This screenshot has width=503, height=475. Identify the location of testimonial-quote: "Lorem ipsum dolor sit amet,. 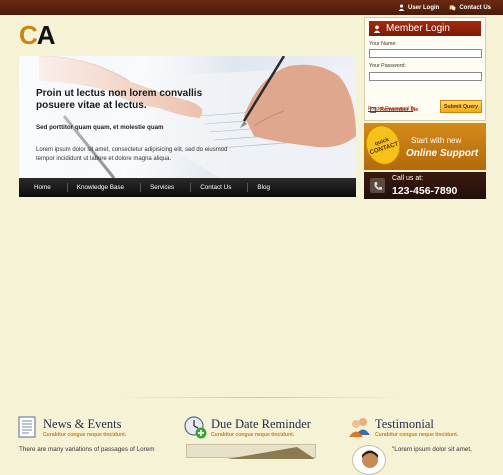
(432, 449).